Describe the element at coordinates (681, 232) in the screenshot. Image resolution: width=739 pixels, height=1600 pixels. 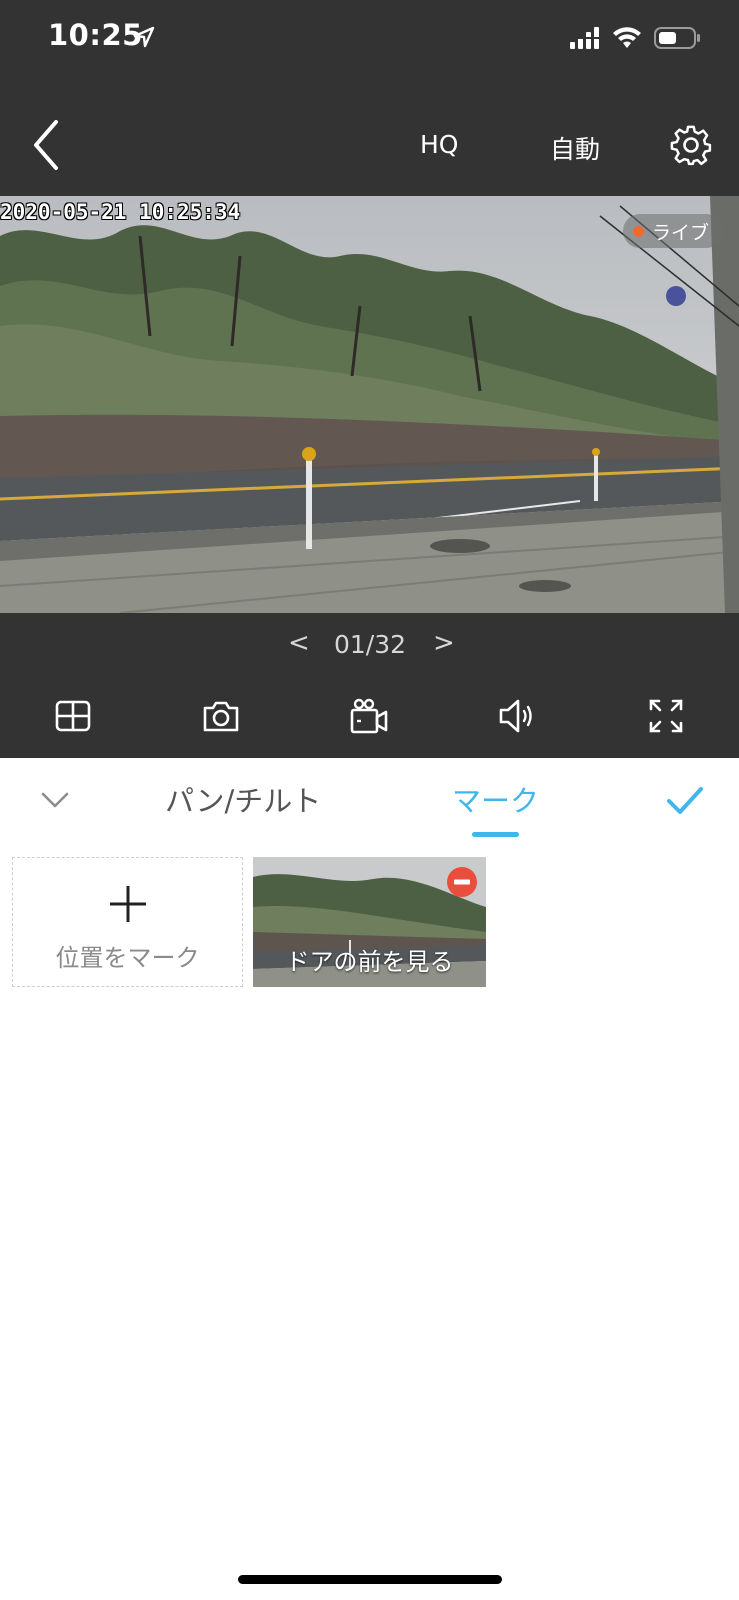
I see `live-label: ライブ` at that location.